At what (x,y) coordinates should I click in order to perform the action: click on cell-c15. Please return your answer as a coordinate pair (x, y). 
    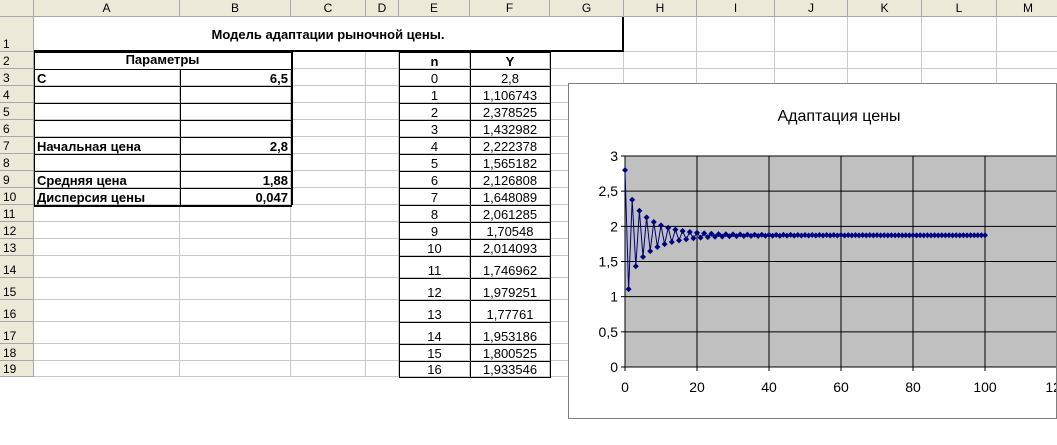
    Looking at the image, I should click on (328, 289).